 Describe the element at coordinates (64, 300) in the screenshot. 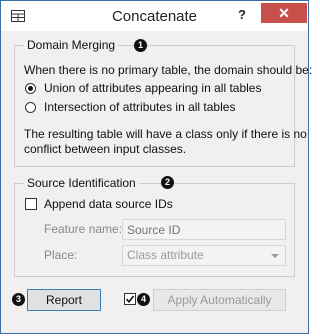

I see `report-button: Report` at that location.